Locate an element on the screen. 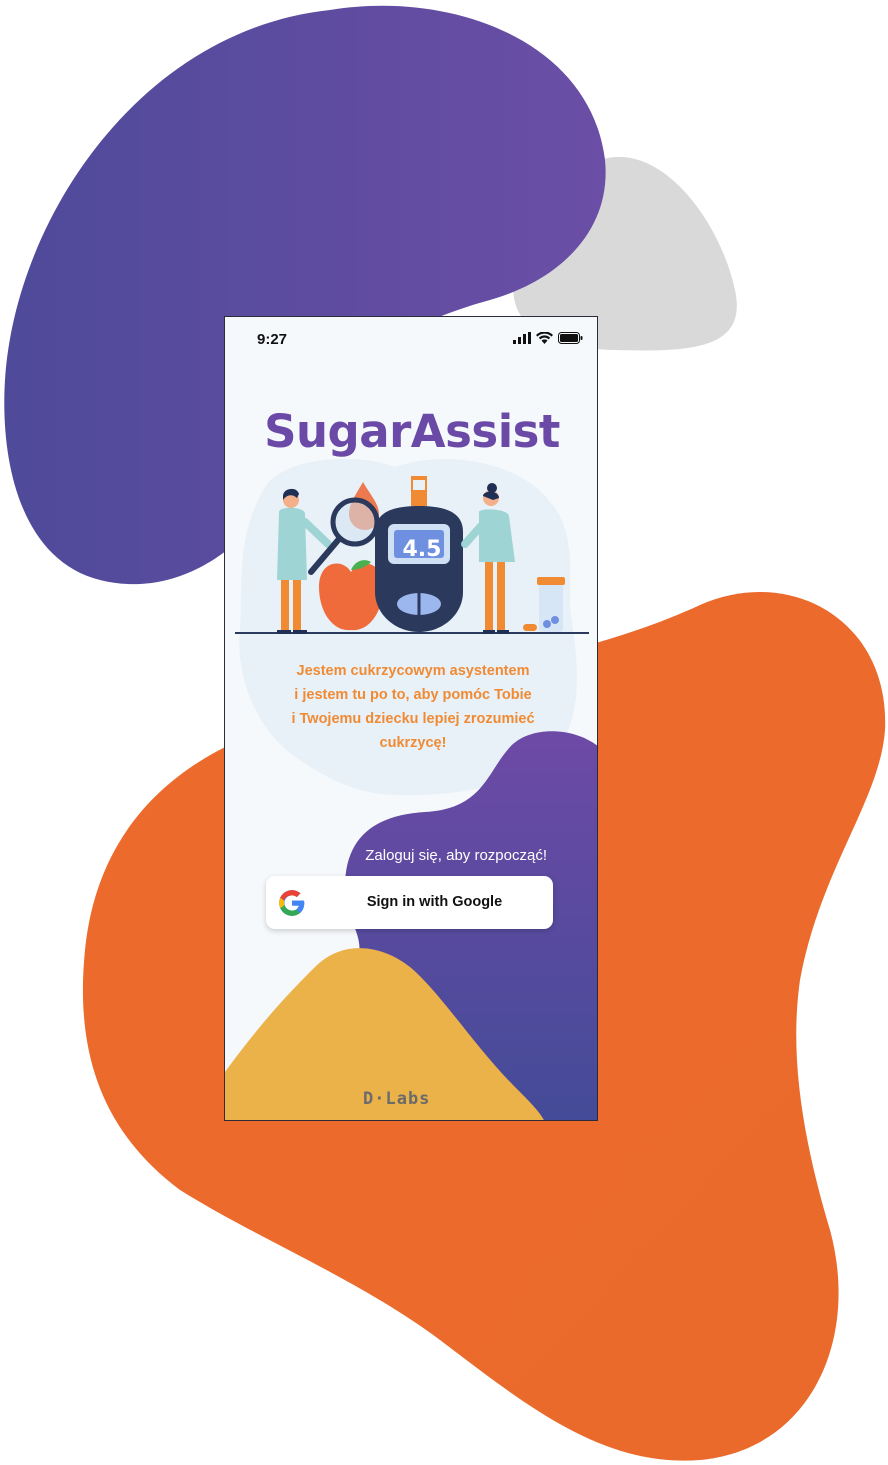 The height and width of the screenshot is (1465, 888). battery-icon is located at coordinates (570, 338).